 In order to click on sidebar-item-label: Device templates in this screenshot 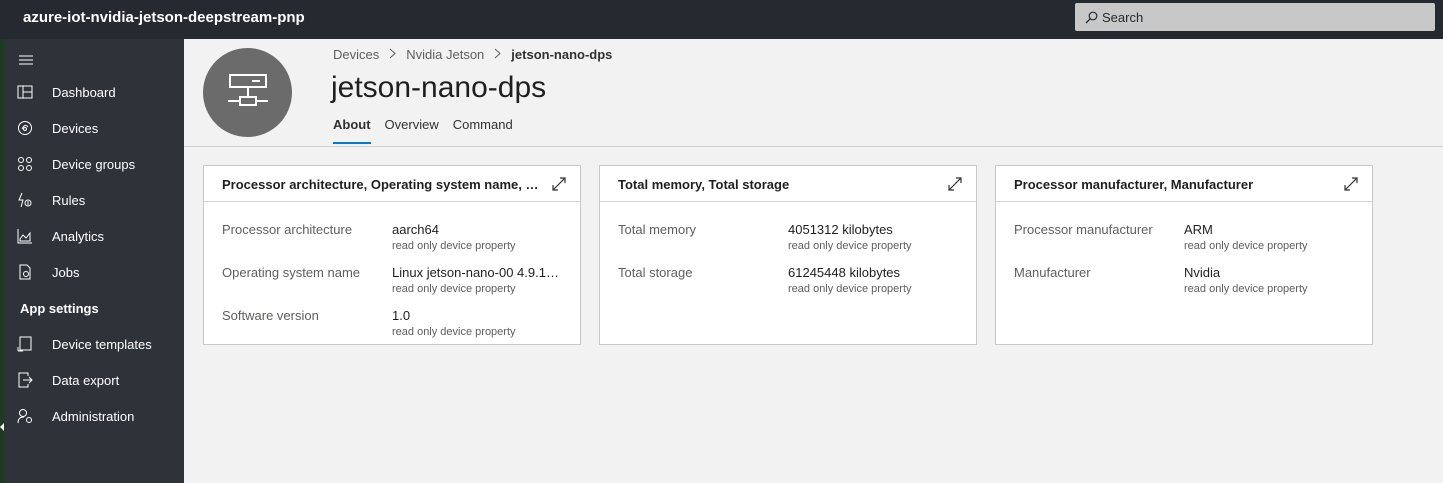, I will do `click(102, 344)`.